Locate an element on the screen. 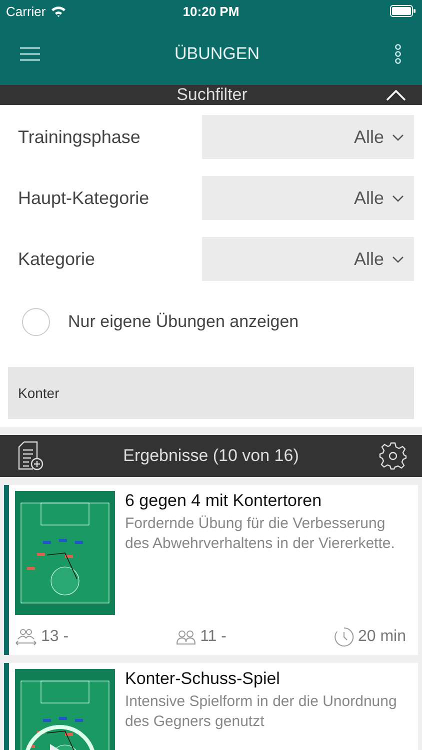 This screenshot has width=422, height=750. more-button is located at coordinates (398, 54).